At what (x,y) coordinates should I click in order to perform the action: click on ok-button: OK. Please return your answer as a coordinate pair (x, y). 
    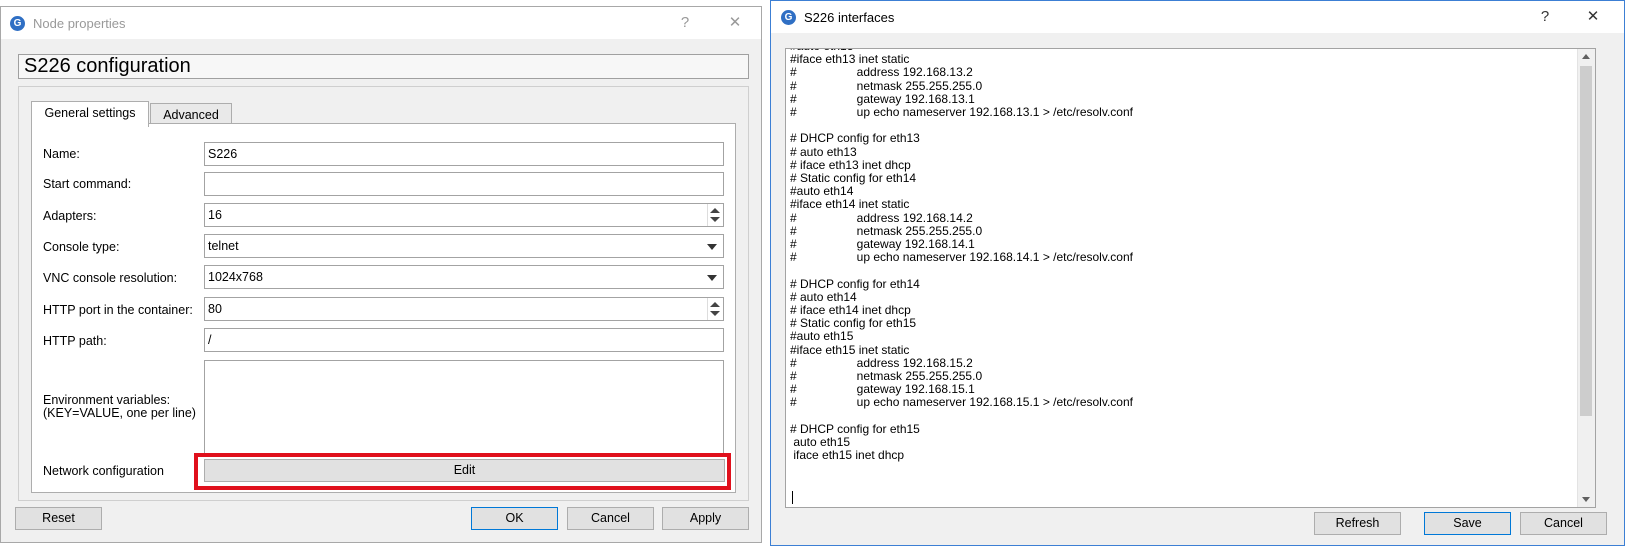
    Looking at the image, I should click on (514, 518).